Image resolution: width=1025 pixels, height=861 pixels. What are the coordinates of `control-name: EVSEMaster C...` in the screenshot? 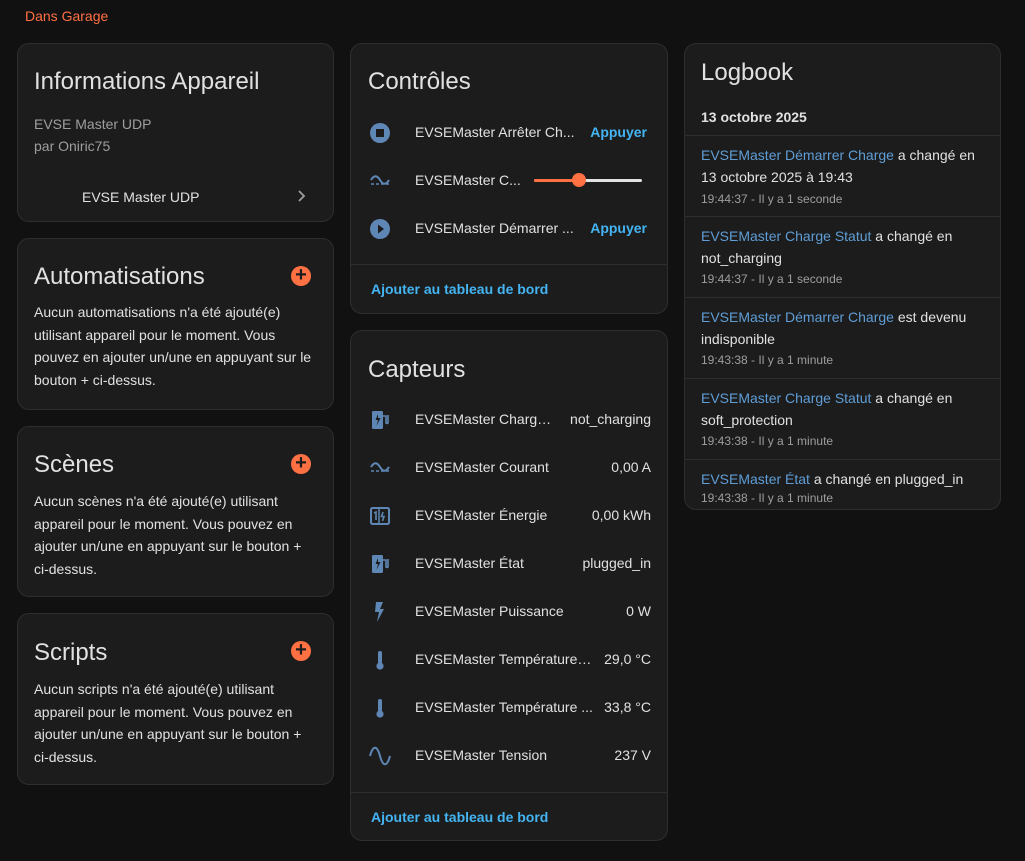 It's located at (468, 180).